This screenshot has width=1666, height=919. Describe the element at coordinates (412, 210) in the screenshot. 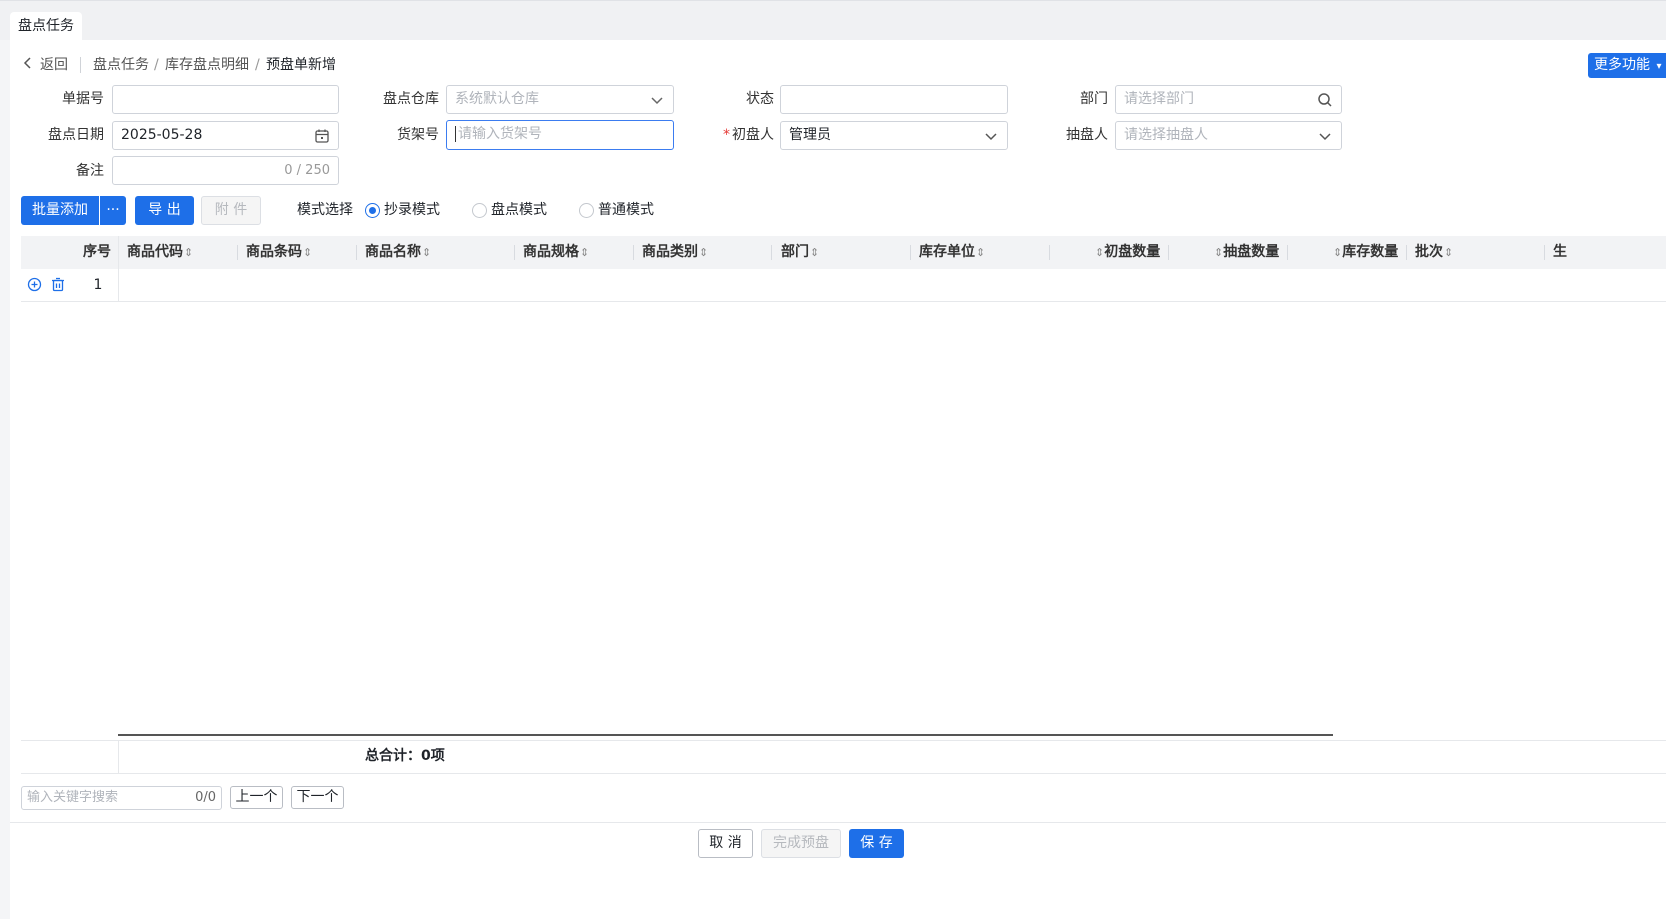

I see `mode-transcribe-label: 抄录模式` at that location.